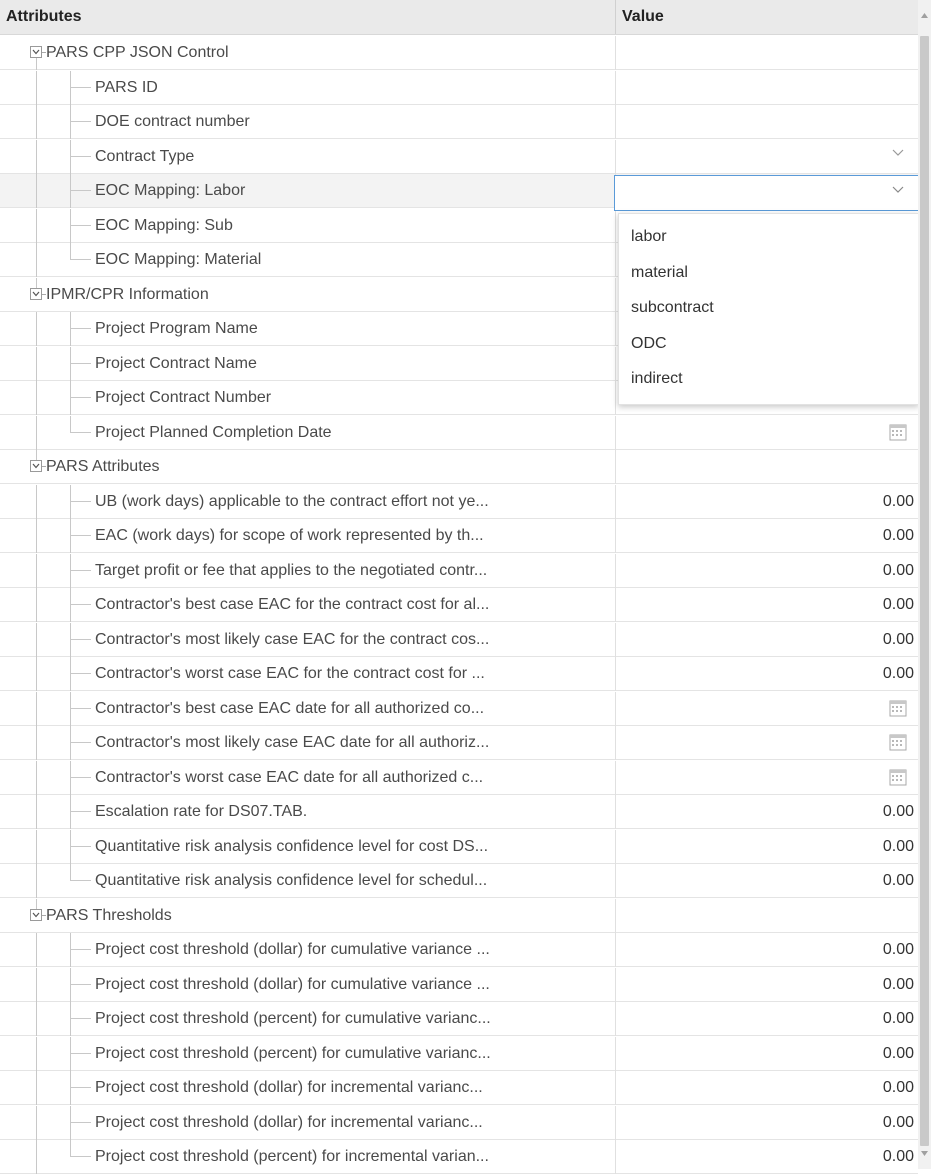 The width and height of the screenshot is (931, 1174). I want to click on attributes-column-header: Attributes, so click(44, 17).